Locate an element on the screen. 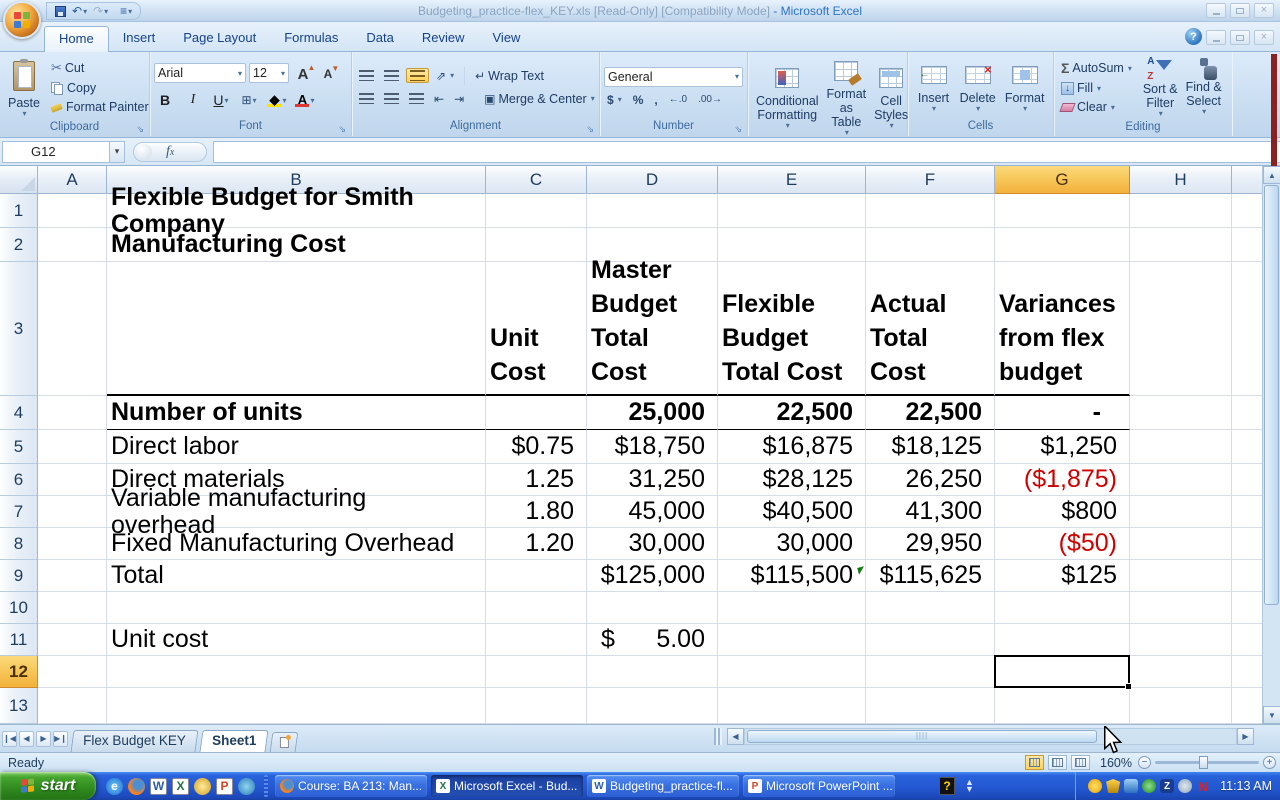  cell-G2 is located at coordinates (1062, 245).